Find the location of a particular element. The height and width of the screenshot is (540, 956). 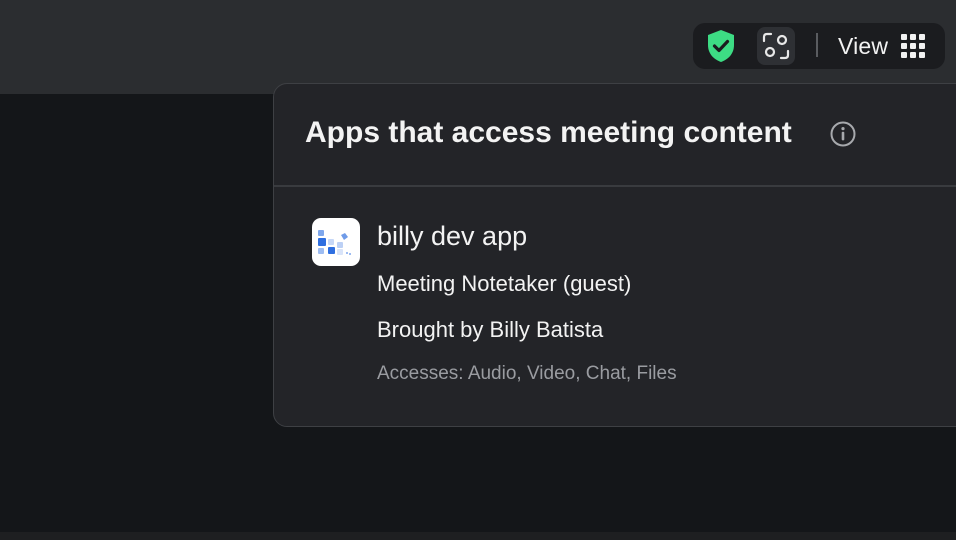

bottom-strip is located at coordinates (478, 536).